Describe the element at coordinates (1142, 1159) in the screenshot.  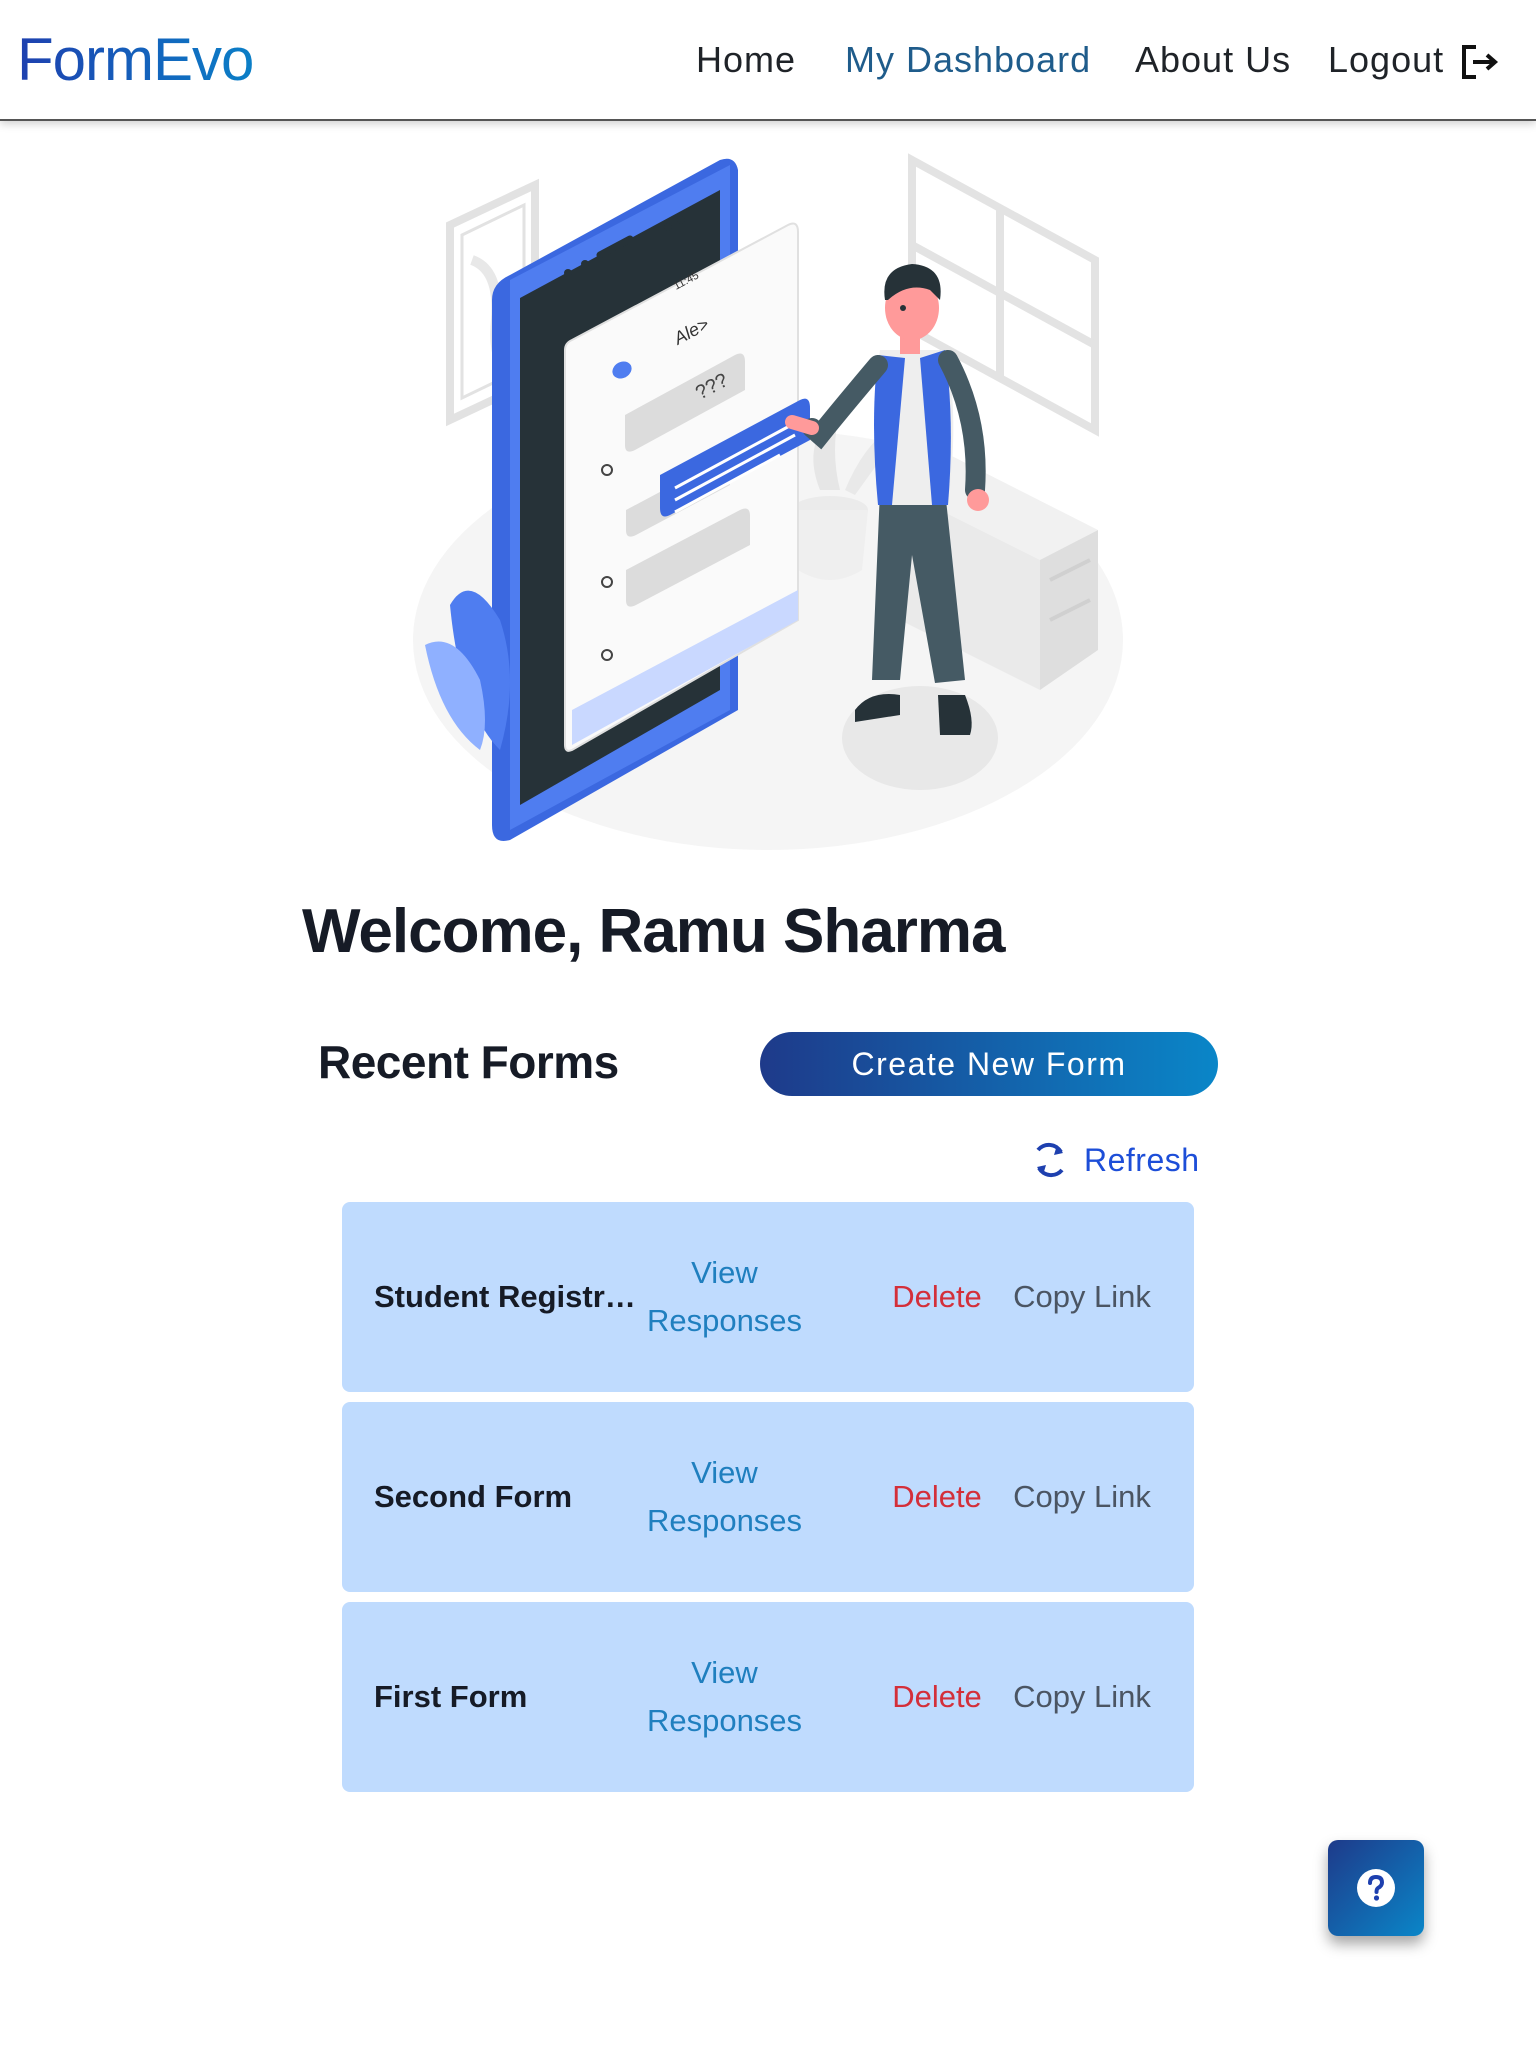
I see `refresh-label: Refresh` at that location.